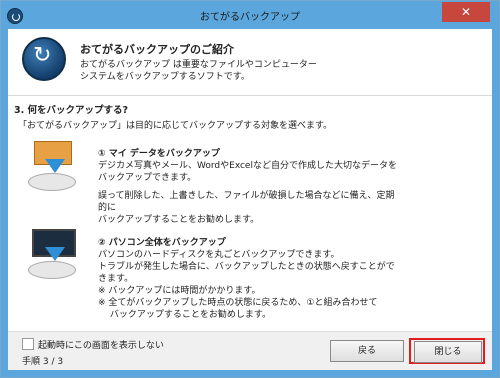 This screenshot has height=378, width=500. What do you see at coordinates (165, 77) in the screenshot?
I see `intro-line: システムをバックアップするソフトです。` at bounding box center [165, 77].